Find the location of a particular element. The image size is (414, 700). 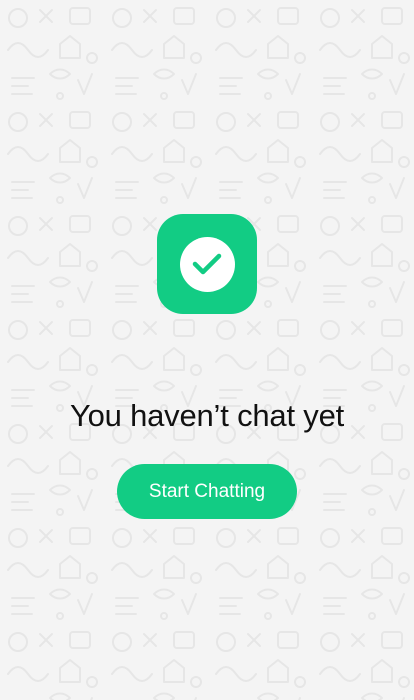

start-chatting-button: Start Chatting is located at coordinates (207, 491).